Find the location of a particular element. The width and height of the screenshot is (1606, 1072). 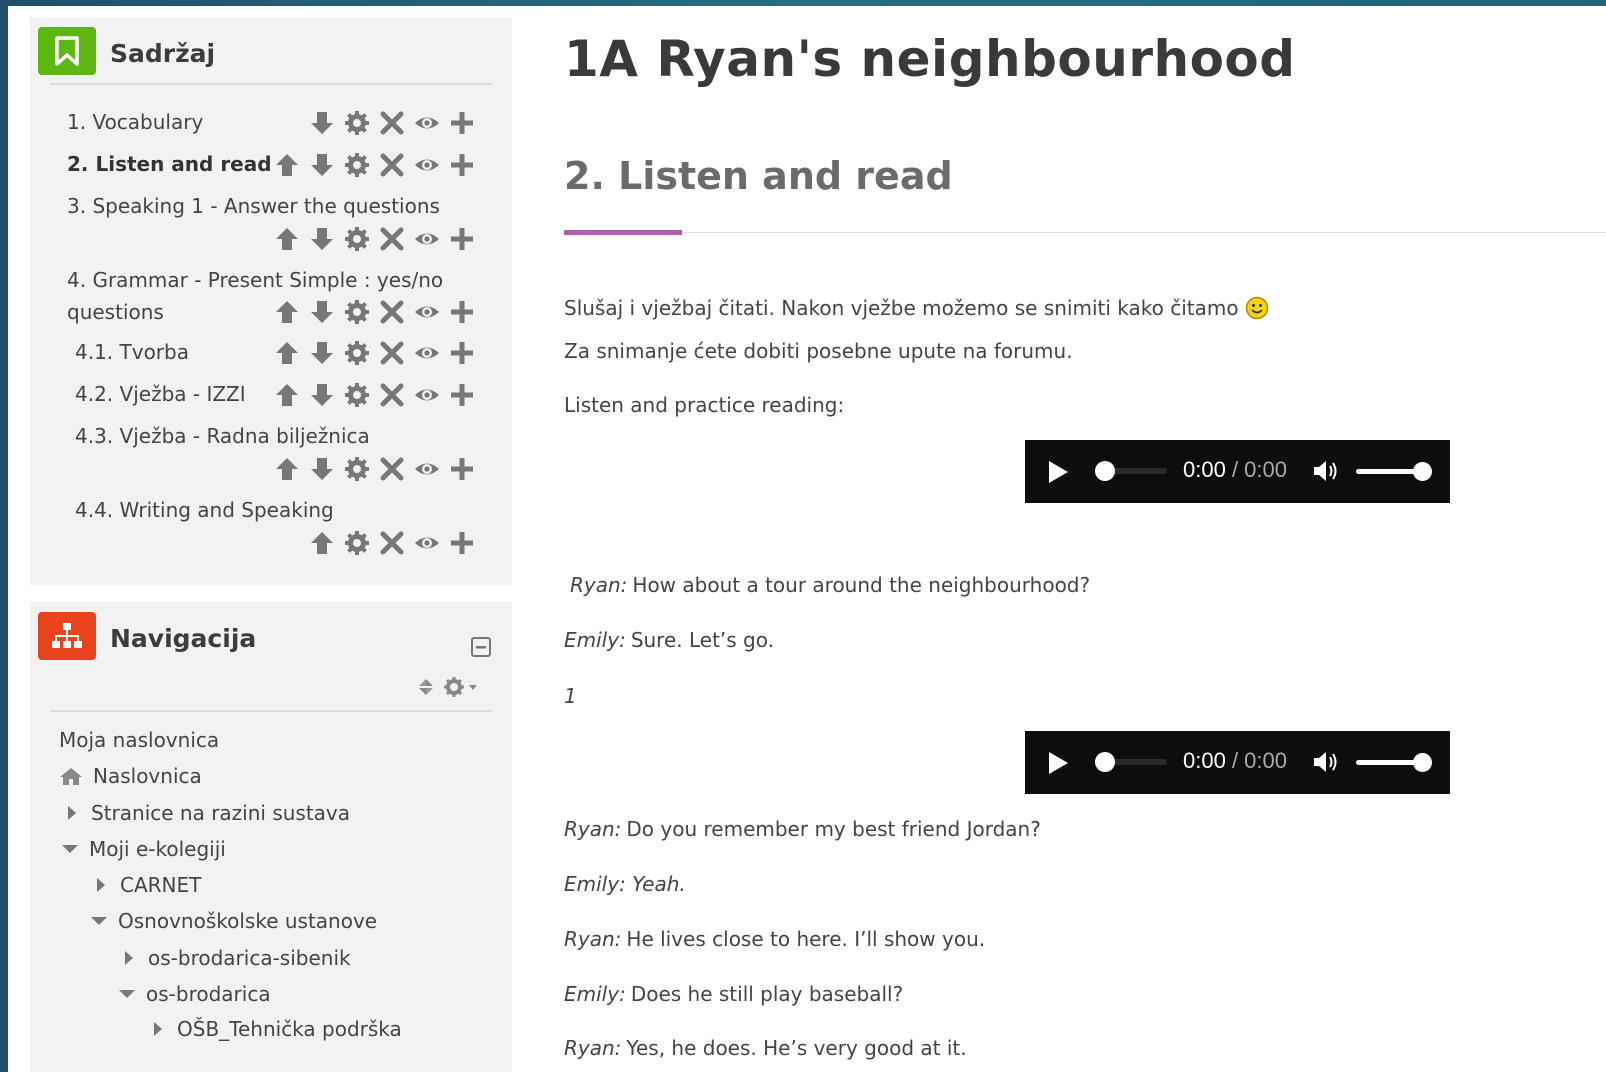

dialogue-text: He lives close to here. I’ll show you. is located at coordinates (806, 939).